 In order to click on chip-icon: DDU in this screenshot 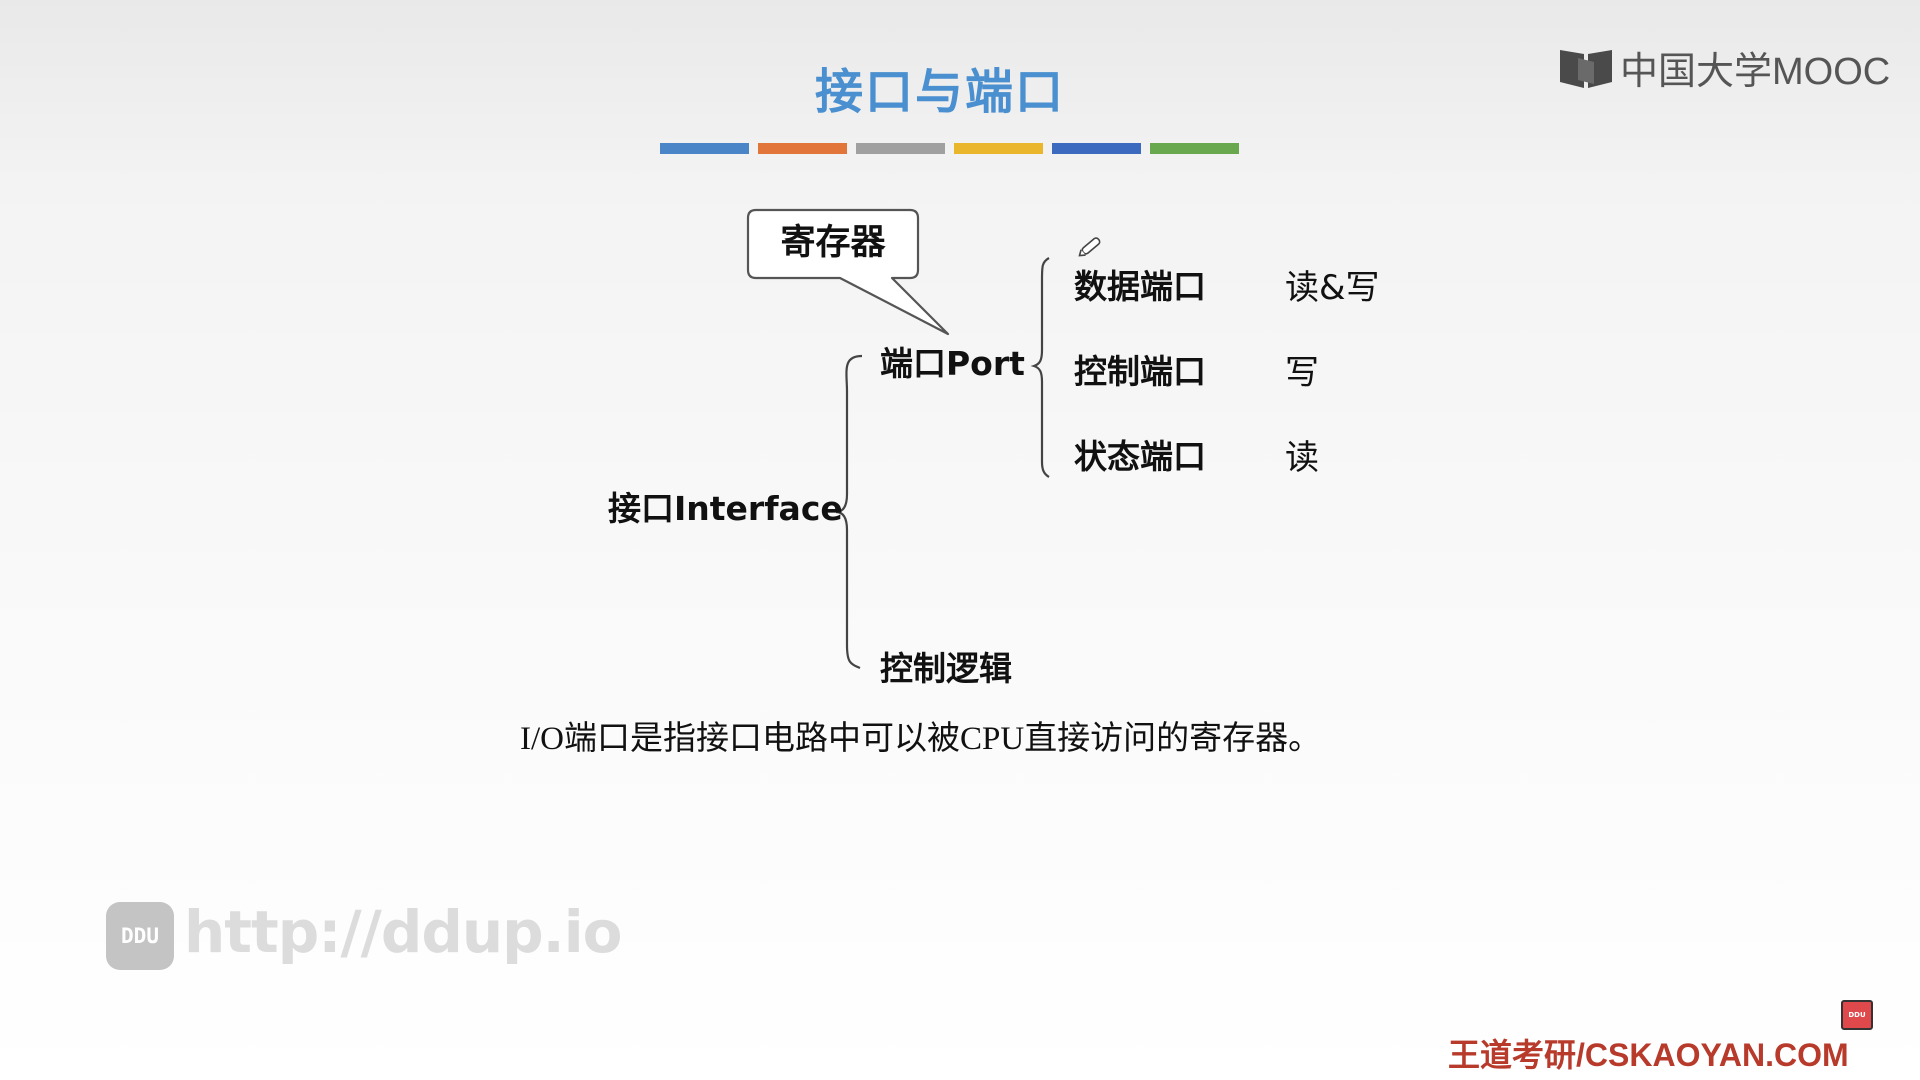, I will do `click(1857, 1015)`.